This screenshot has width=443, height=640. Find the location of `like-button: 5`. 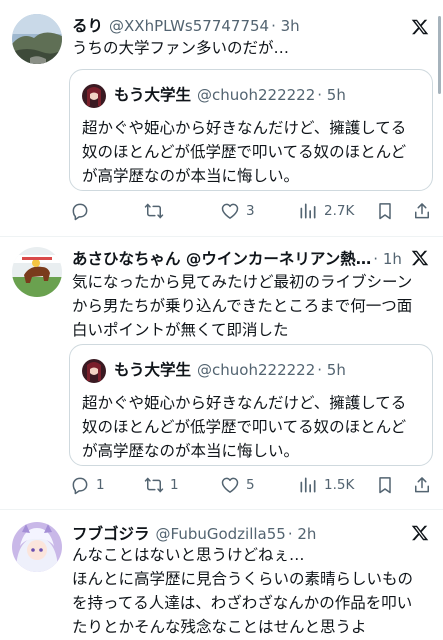

like-button: 5 is located at coordinates (237, 485).